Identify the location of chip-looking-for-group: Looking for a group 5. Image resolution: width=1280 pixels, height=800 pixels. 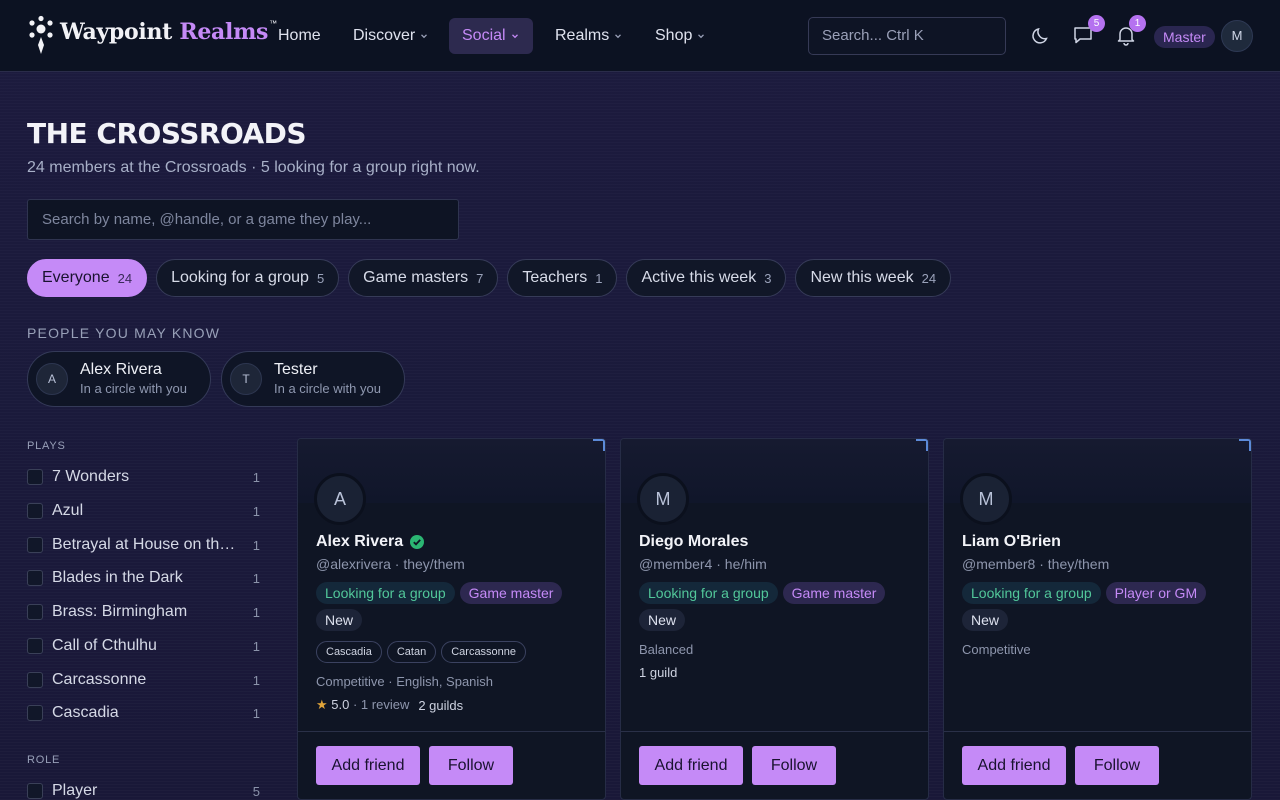
(248, 278).